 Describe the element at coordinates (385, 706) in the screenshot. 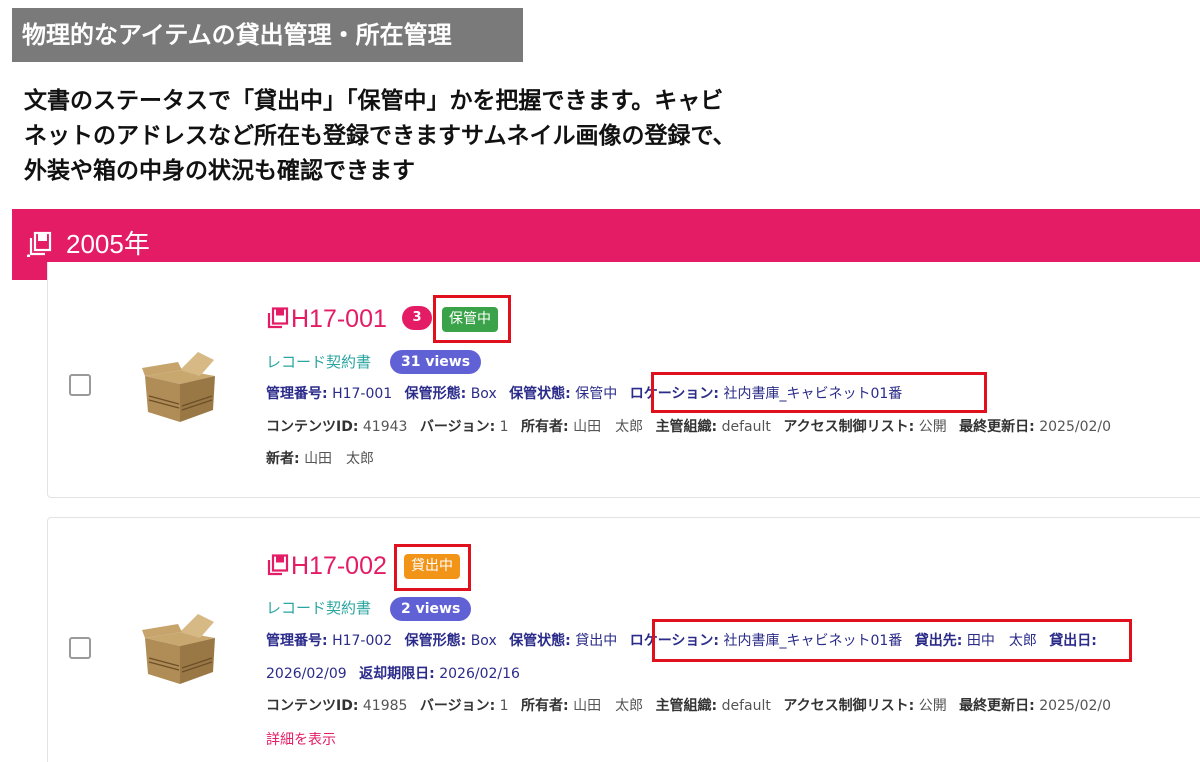

I see `meta-value: 41985` at that location.